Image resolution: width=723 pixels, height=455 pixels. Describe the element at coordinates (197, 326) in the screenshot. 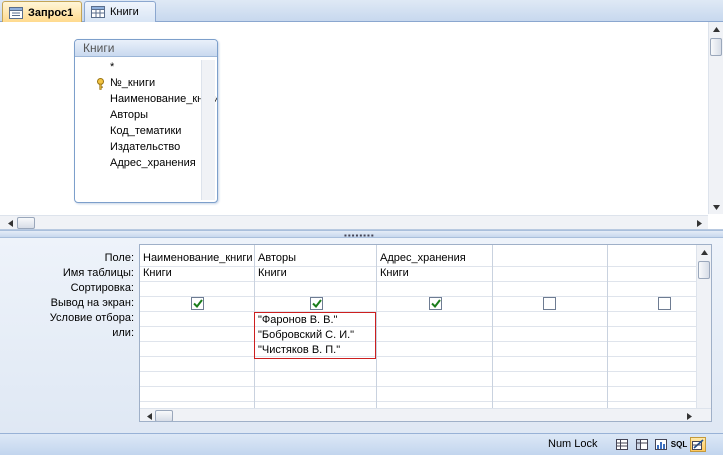

I see `grid-column-1: Наименование_книги Книги` at that location.